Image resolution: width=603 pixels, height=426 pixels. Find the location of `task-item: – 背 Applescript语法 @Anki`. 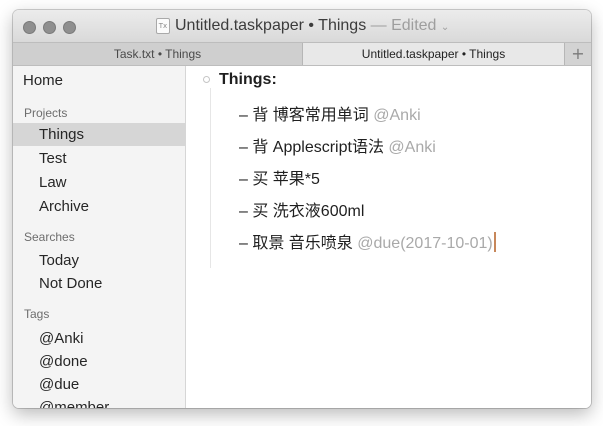

task-item: – 背 Applescript语法 @Anki is located at coordinates (337, 145).